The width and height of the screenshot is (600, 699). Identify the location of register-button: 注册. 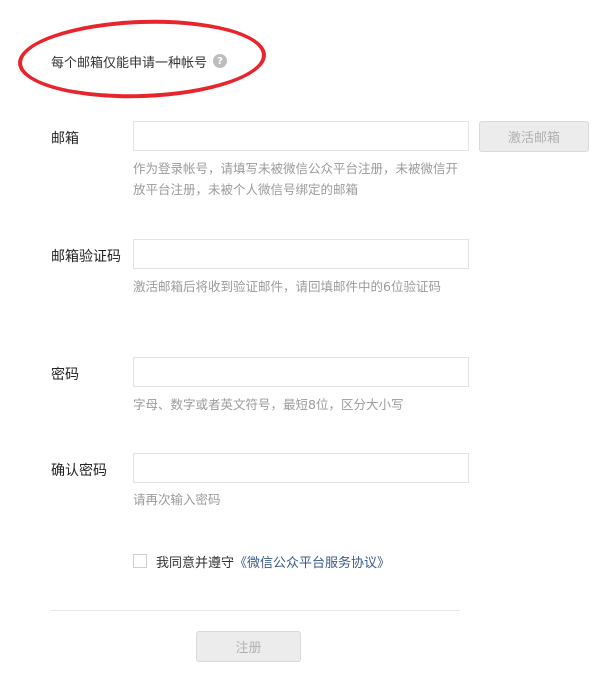
(248, 646).